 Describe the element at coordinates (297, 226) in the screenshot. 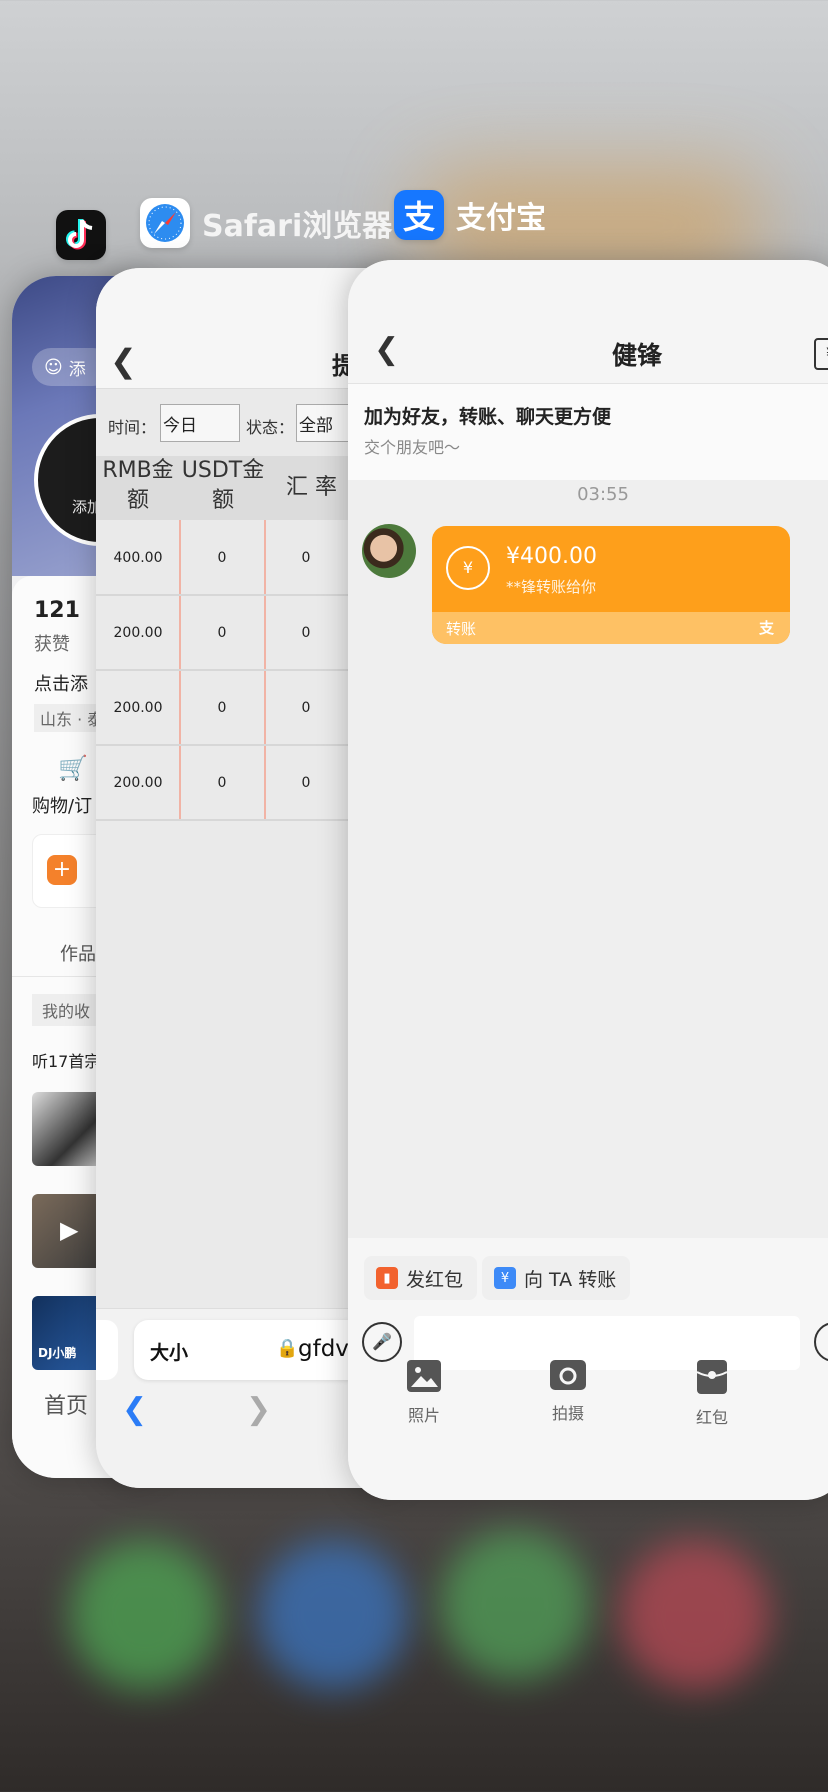

I see `app-name-safari: Safari浏览器` at that location.